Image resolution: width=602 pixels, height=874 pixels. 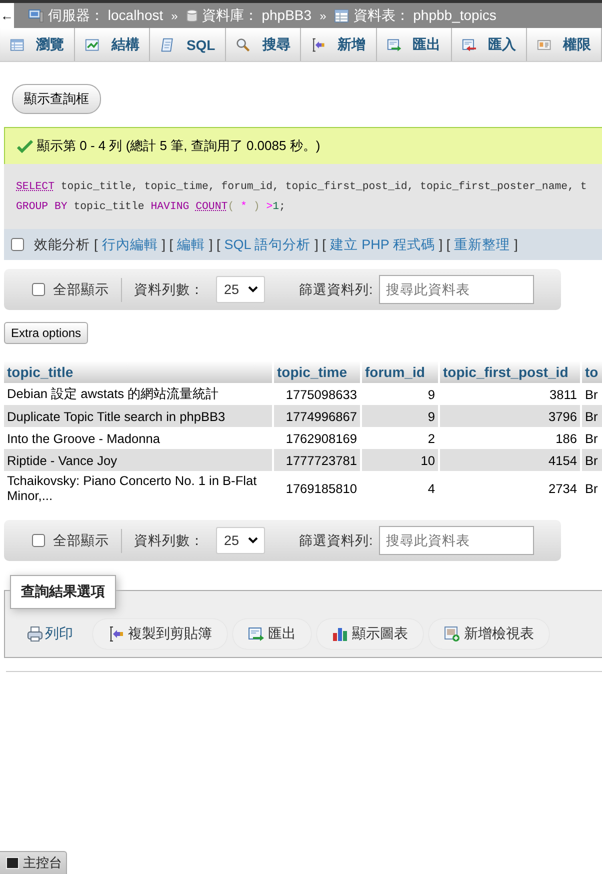 What do you see at coordinates (424, 15) in the screenshot?
I see `breadcrumb-link: 資料表： phpbb_topics` at bounding box center [424, 15].